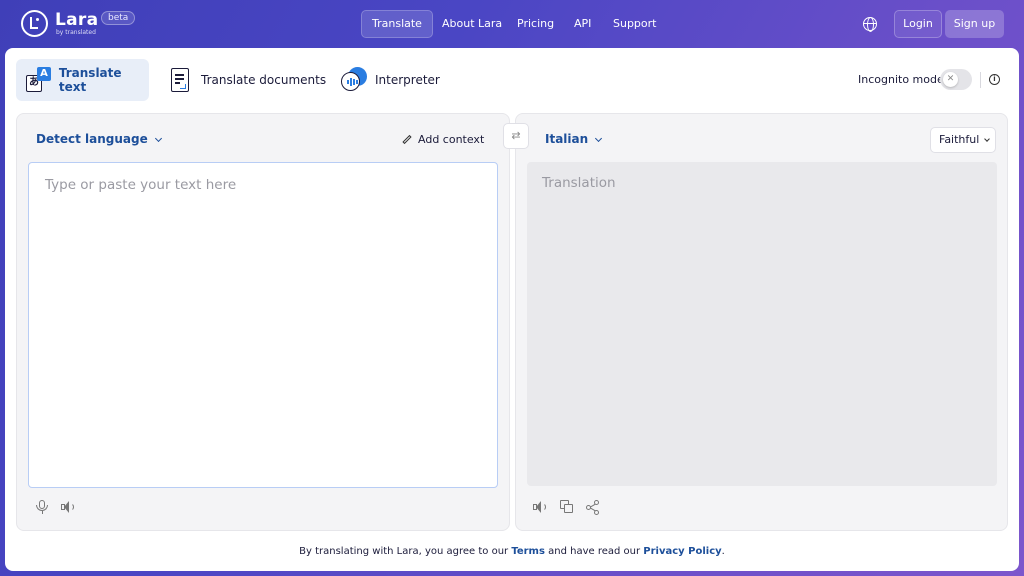 This screenshot has height=576, width=1024. I want to click on info-icon: i, so click(994, 79).